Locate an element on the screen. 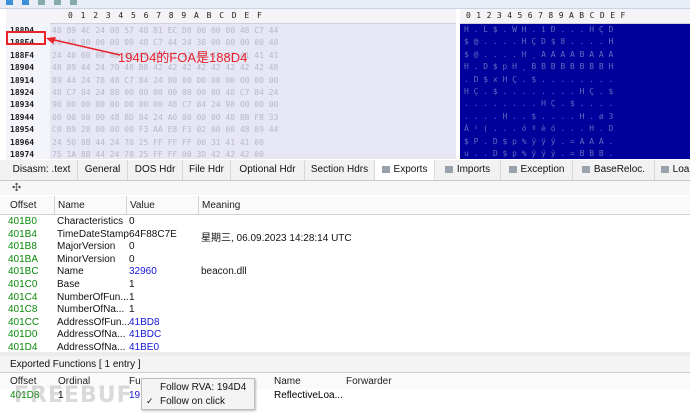 This screenshot has width=690, height=414. row-offset: 401B8 is located at coordinates (22, 247).